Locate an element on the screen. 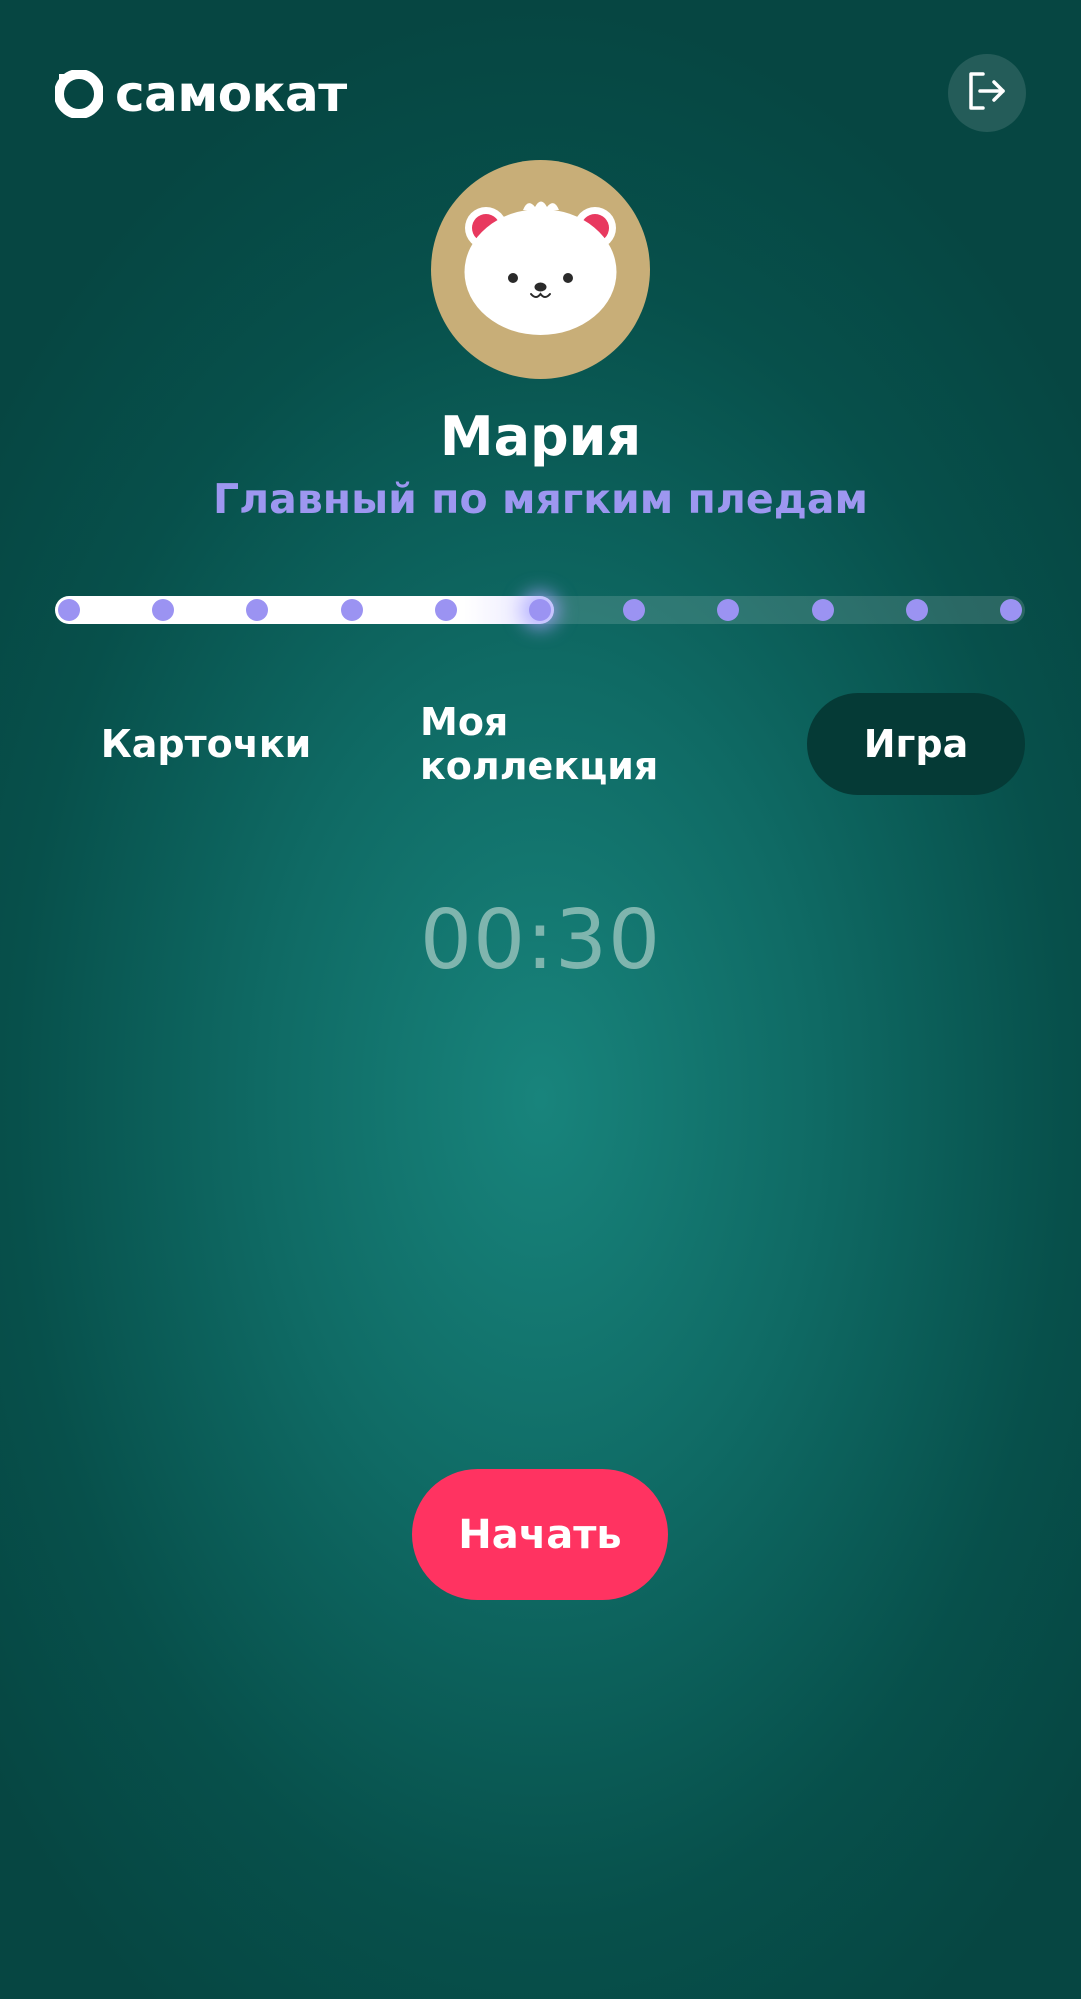 This screenshot has height=1999, width=1081. tab-my-collection-label: Моя коллекция is located at coordinates (539, 744).